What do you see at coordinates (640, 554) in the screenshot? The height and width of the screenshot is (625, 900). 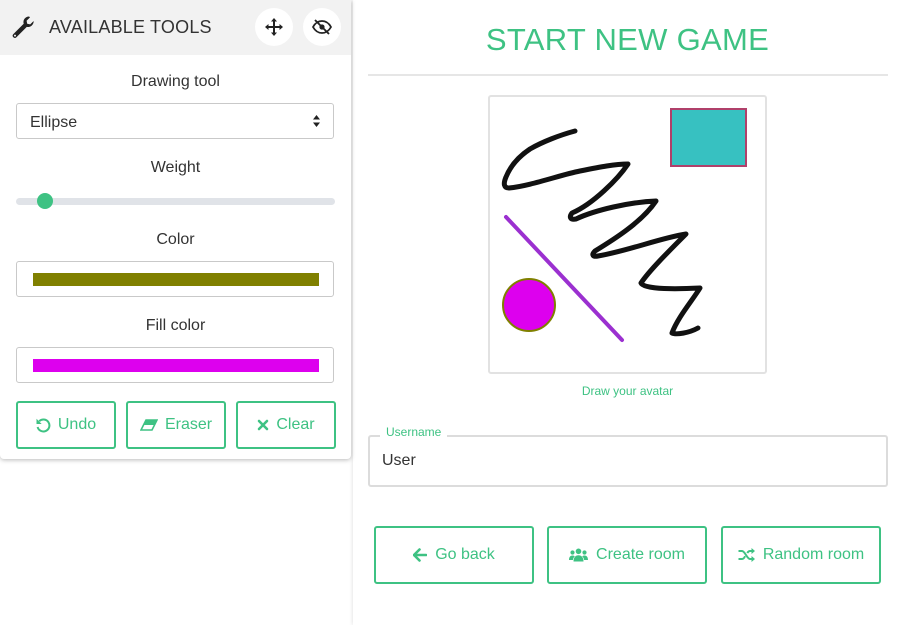 I see `create-room-label: Create room` at bounding box center [640, 554].